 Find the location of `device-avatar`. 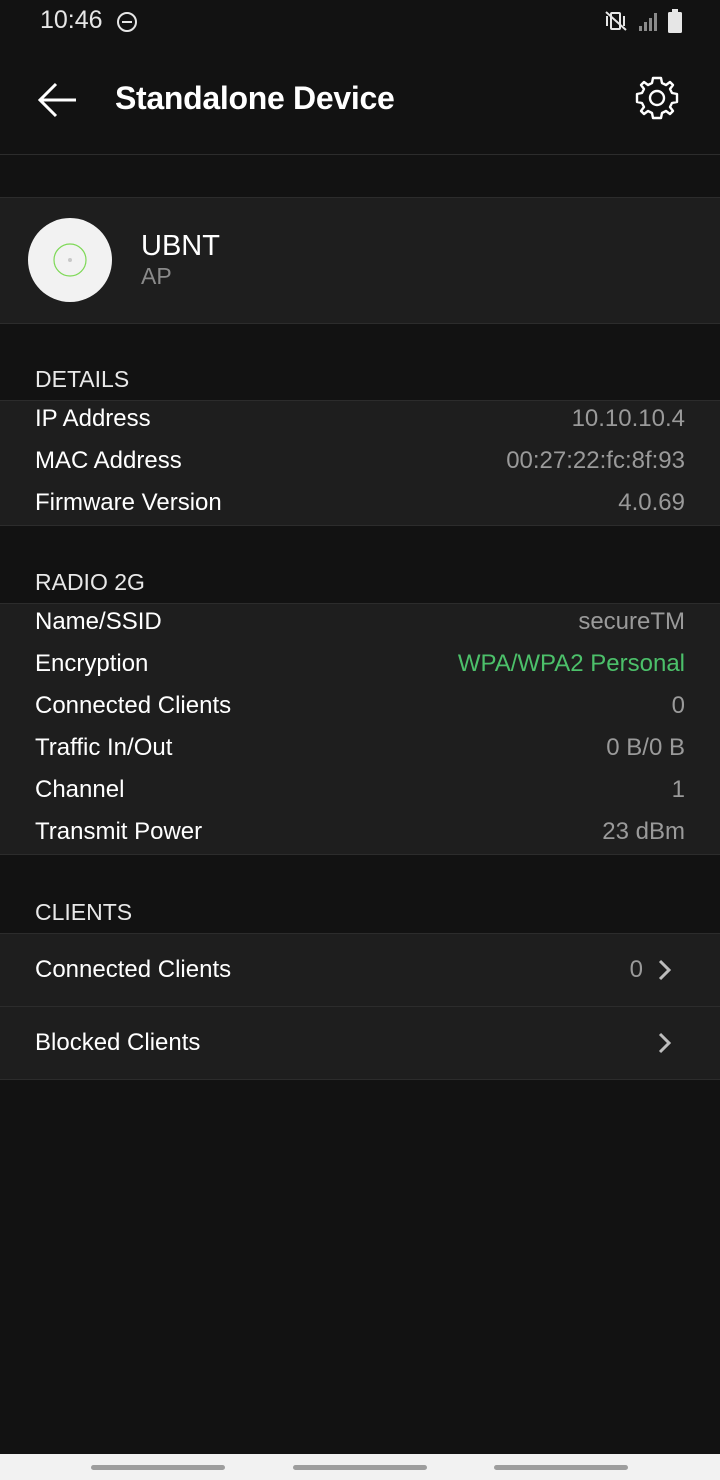

device-avatar is located at coordinates (70, 260).